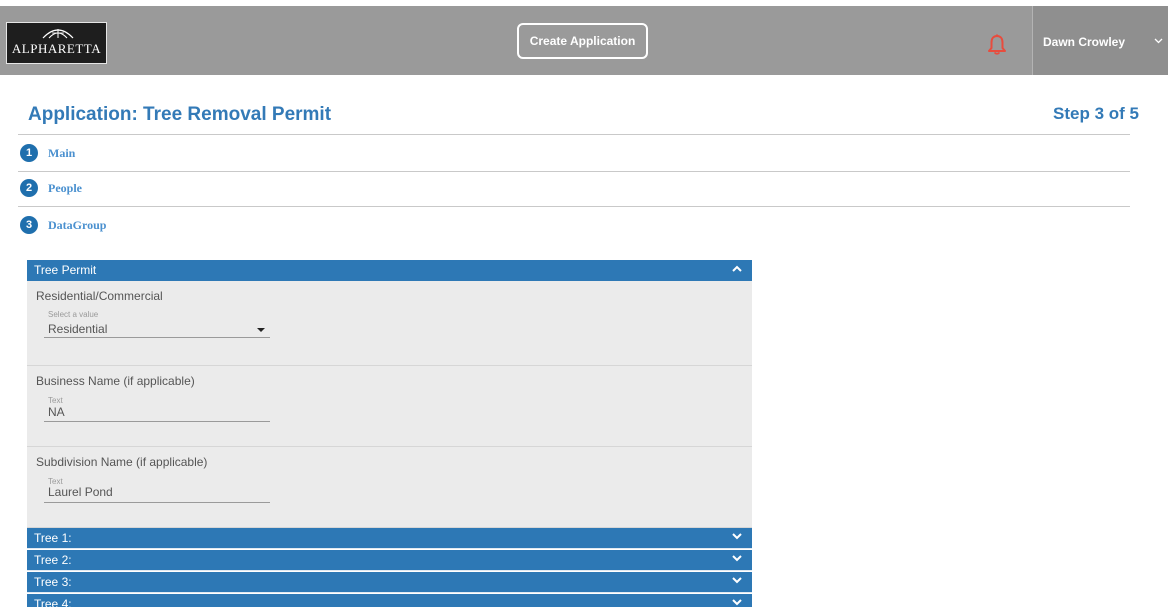 The image size is (1168, 607). I want to click on field-label: Residential/Commercial, so click(99, 296).